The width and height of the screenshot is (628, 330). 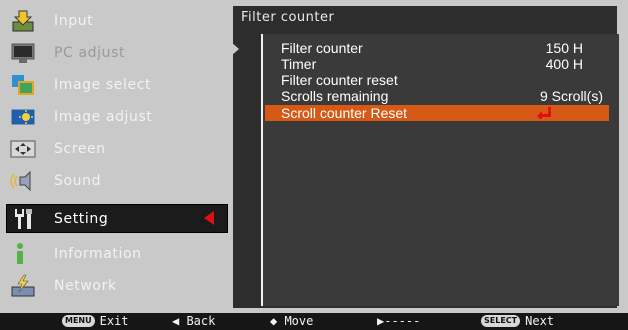 What do you see at coordinates (23, 219) in the screenshot?
I see `wrench-icon` at bounding box center [23, 219].